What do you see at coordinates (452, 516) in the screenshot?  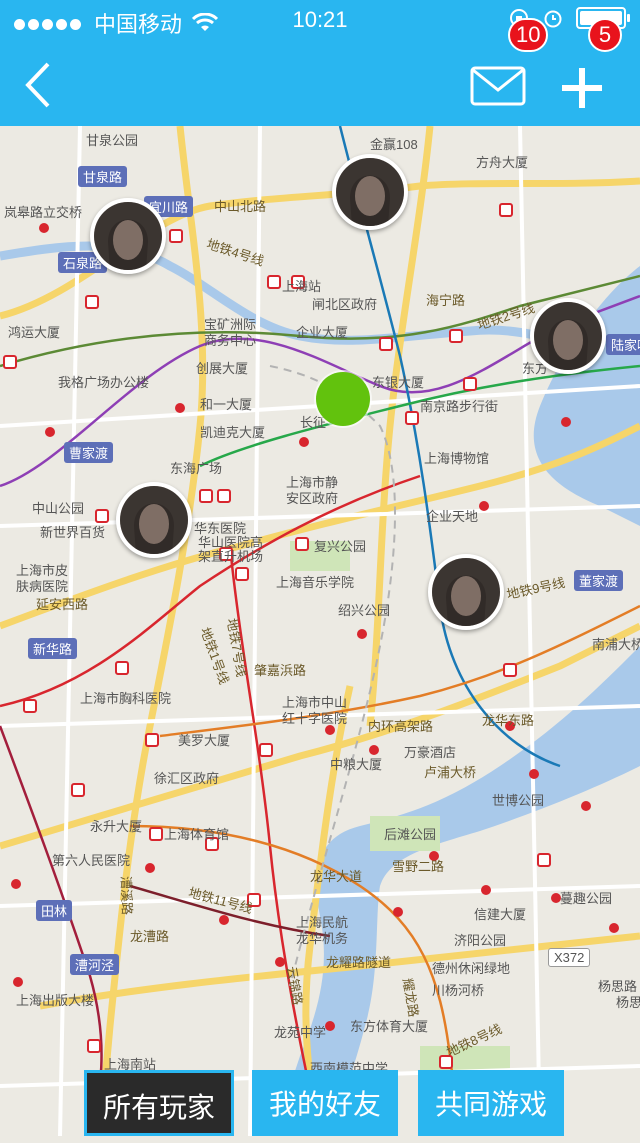 I see `map-label: 企业天地` at bounding box center [452, 516].